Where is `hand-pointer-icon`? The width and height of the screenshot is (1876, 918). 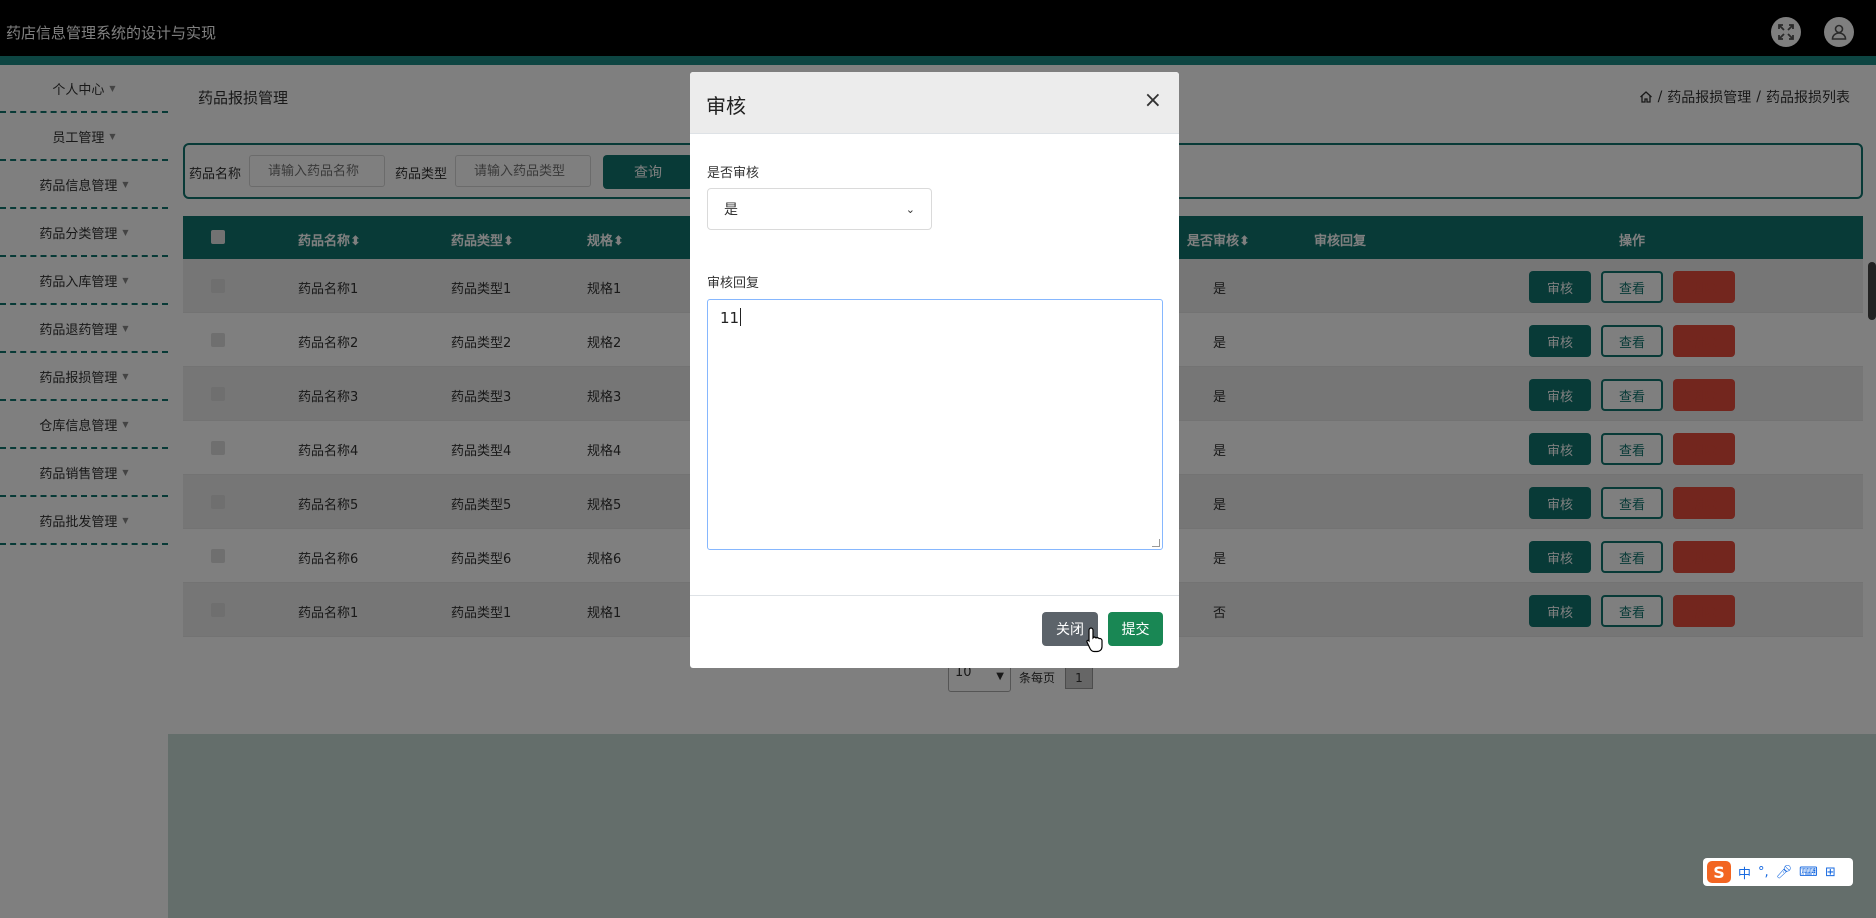 hand-pointer-icon is located at coordinates (1094, 640).